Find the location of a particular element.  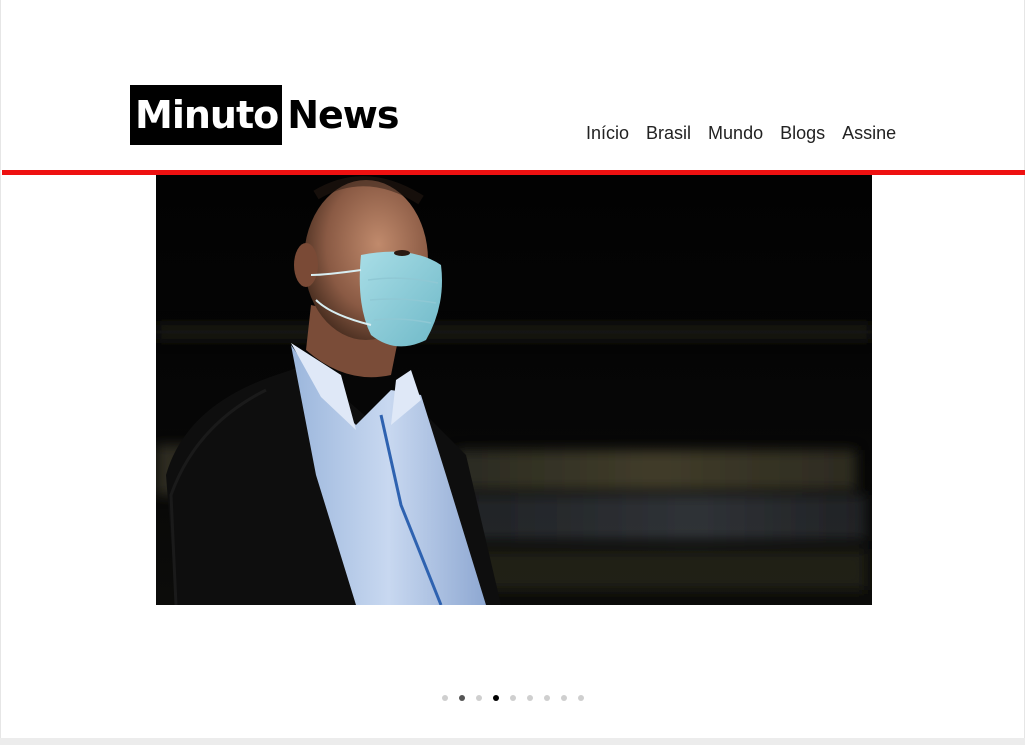

nav-item-inicio: Início is located at coordinates (607, 133).